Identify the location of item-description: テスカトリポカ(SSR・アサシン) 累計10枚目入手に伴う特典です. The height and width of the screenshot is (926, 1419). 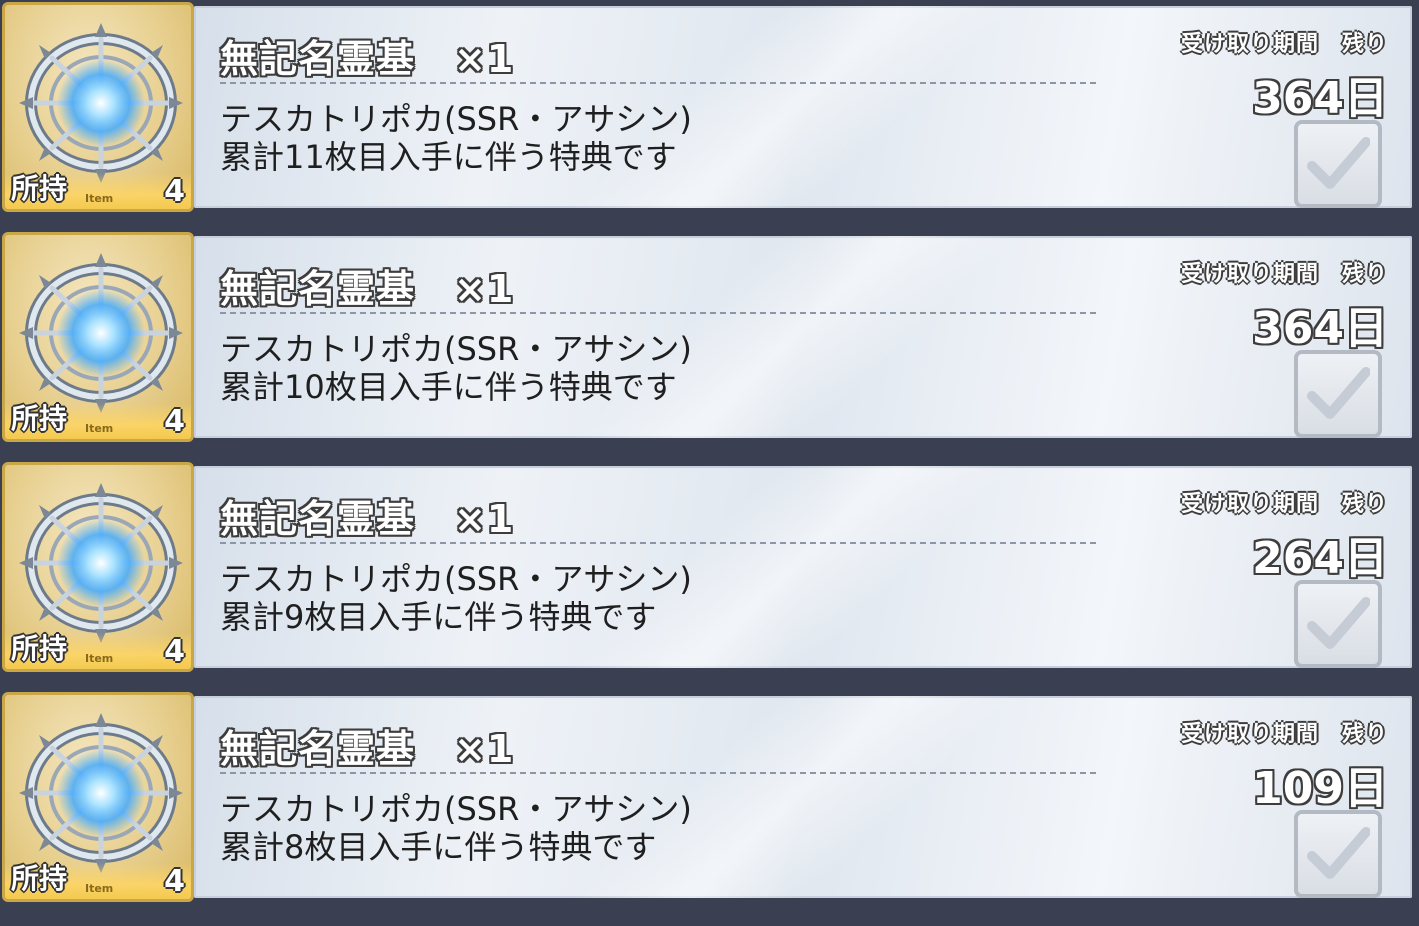
(456, 368).